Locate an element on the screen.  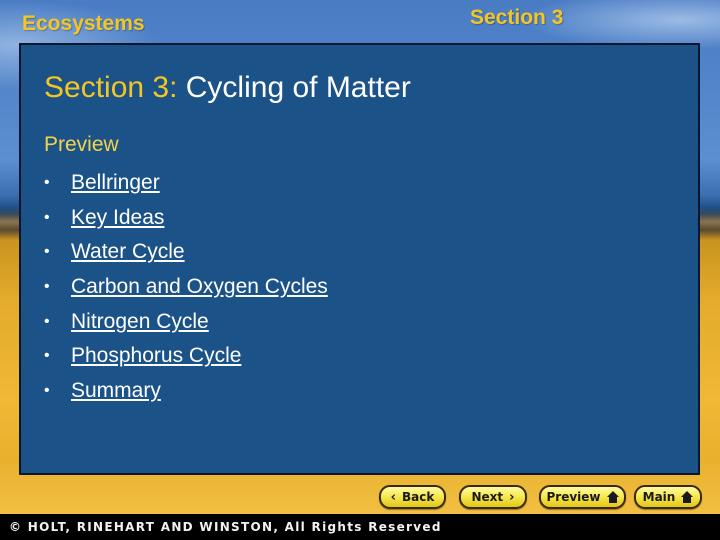
chevron-left-icon: ‹ is located at coordinates (393, 497).